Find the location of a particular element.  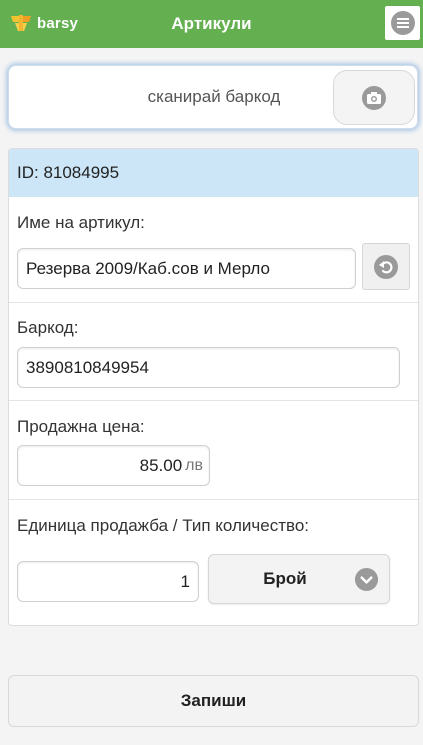

menu-button is located at coordinates (402, 23).